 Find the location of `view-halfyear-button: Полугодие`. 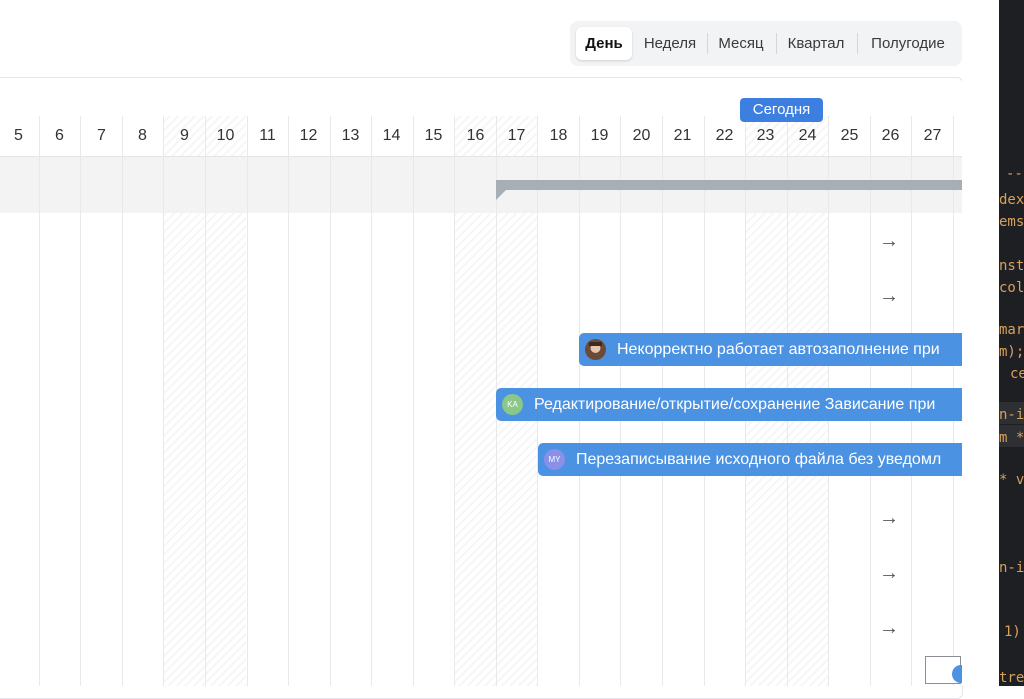

view-halfyear-button: Полугодие is located at coordinates (908, 43).